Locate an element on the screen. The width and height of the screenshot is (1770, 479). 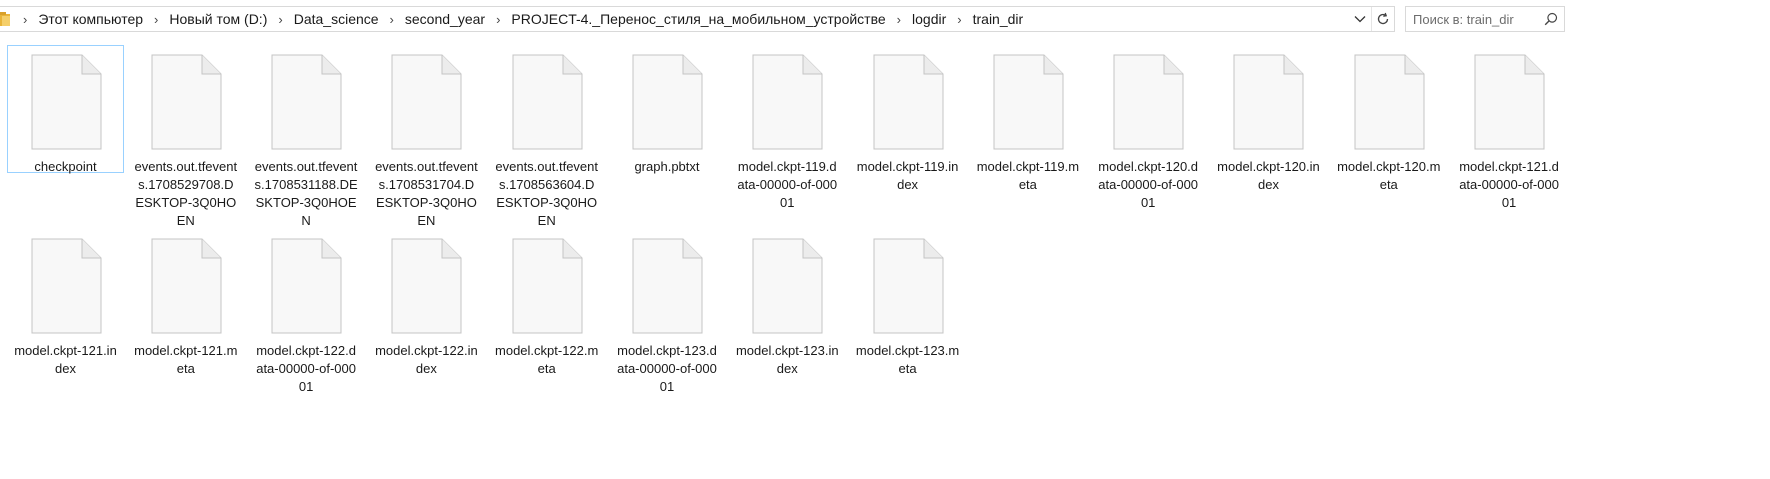
file-name: model.ckpt-121.meta is located at coordinates (186, 359).